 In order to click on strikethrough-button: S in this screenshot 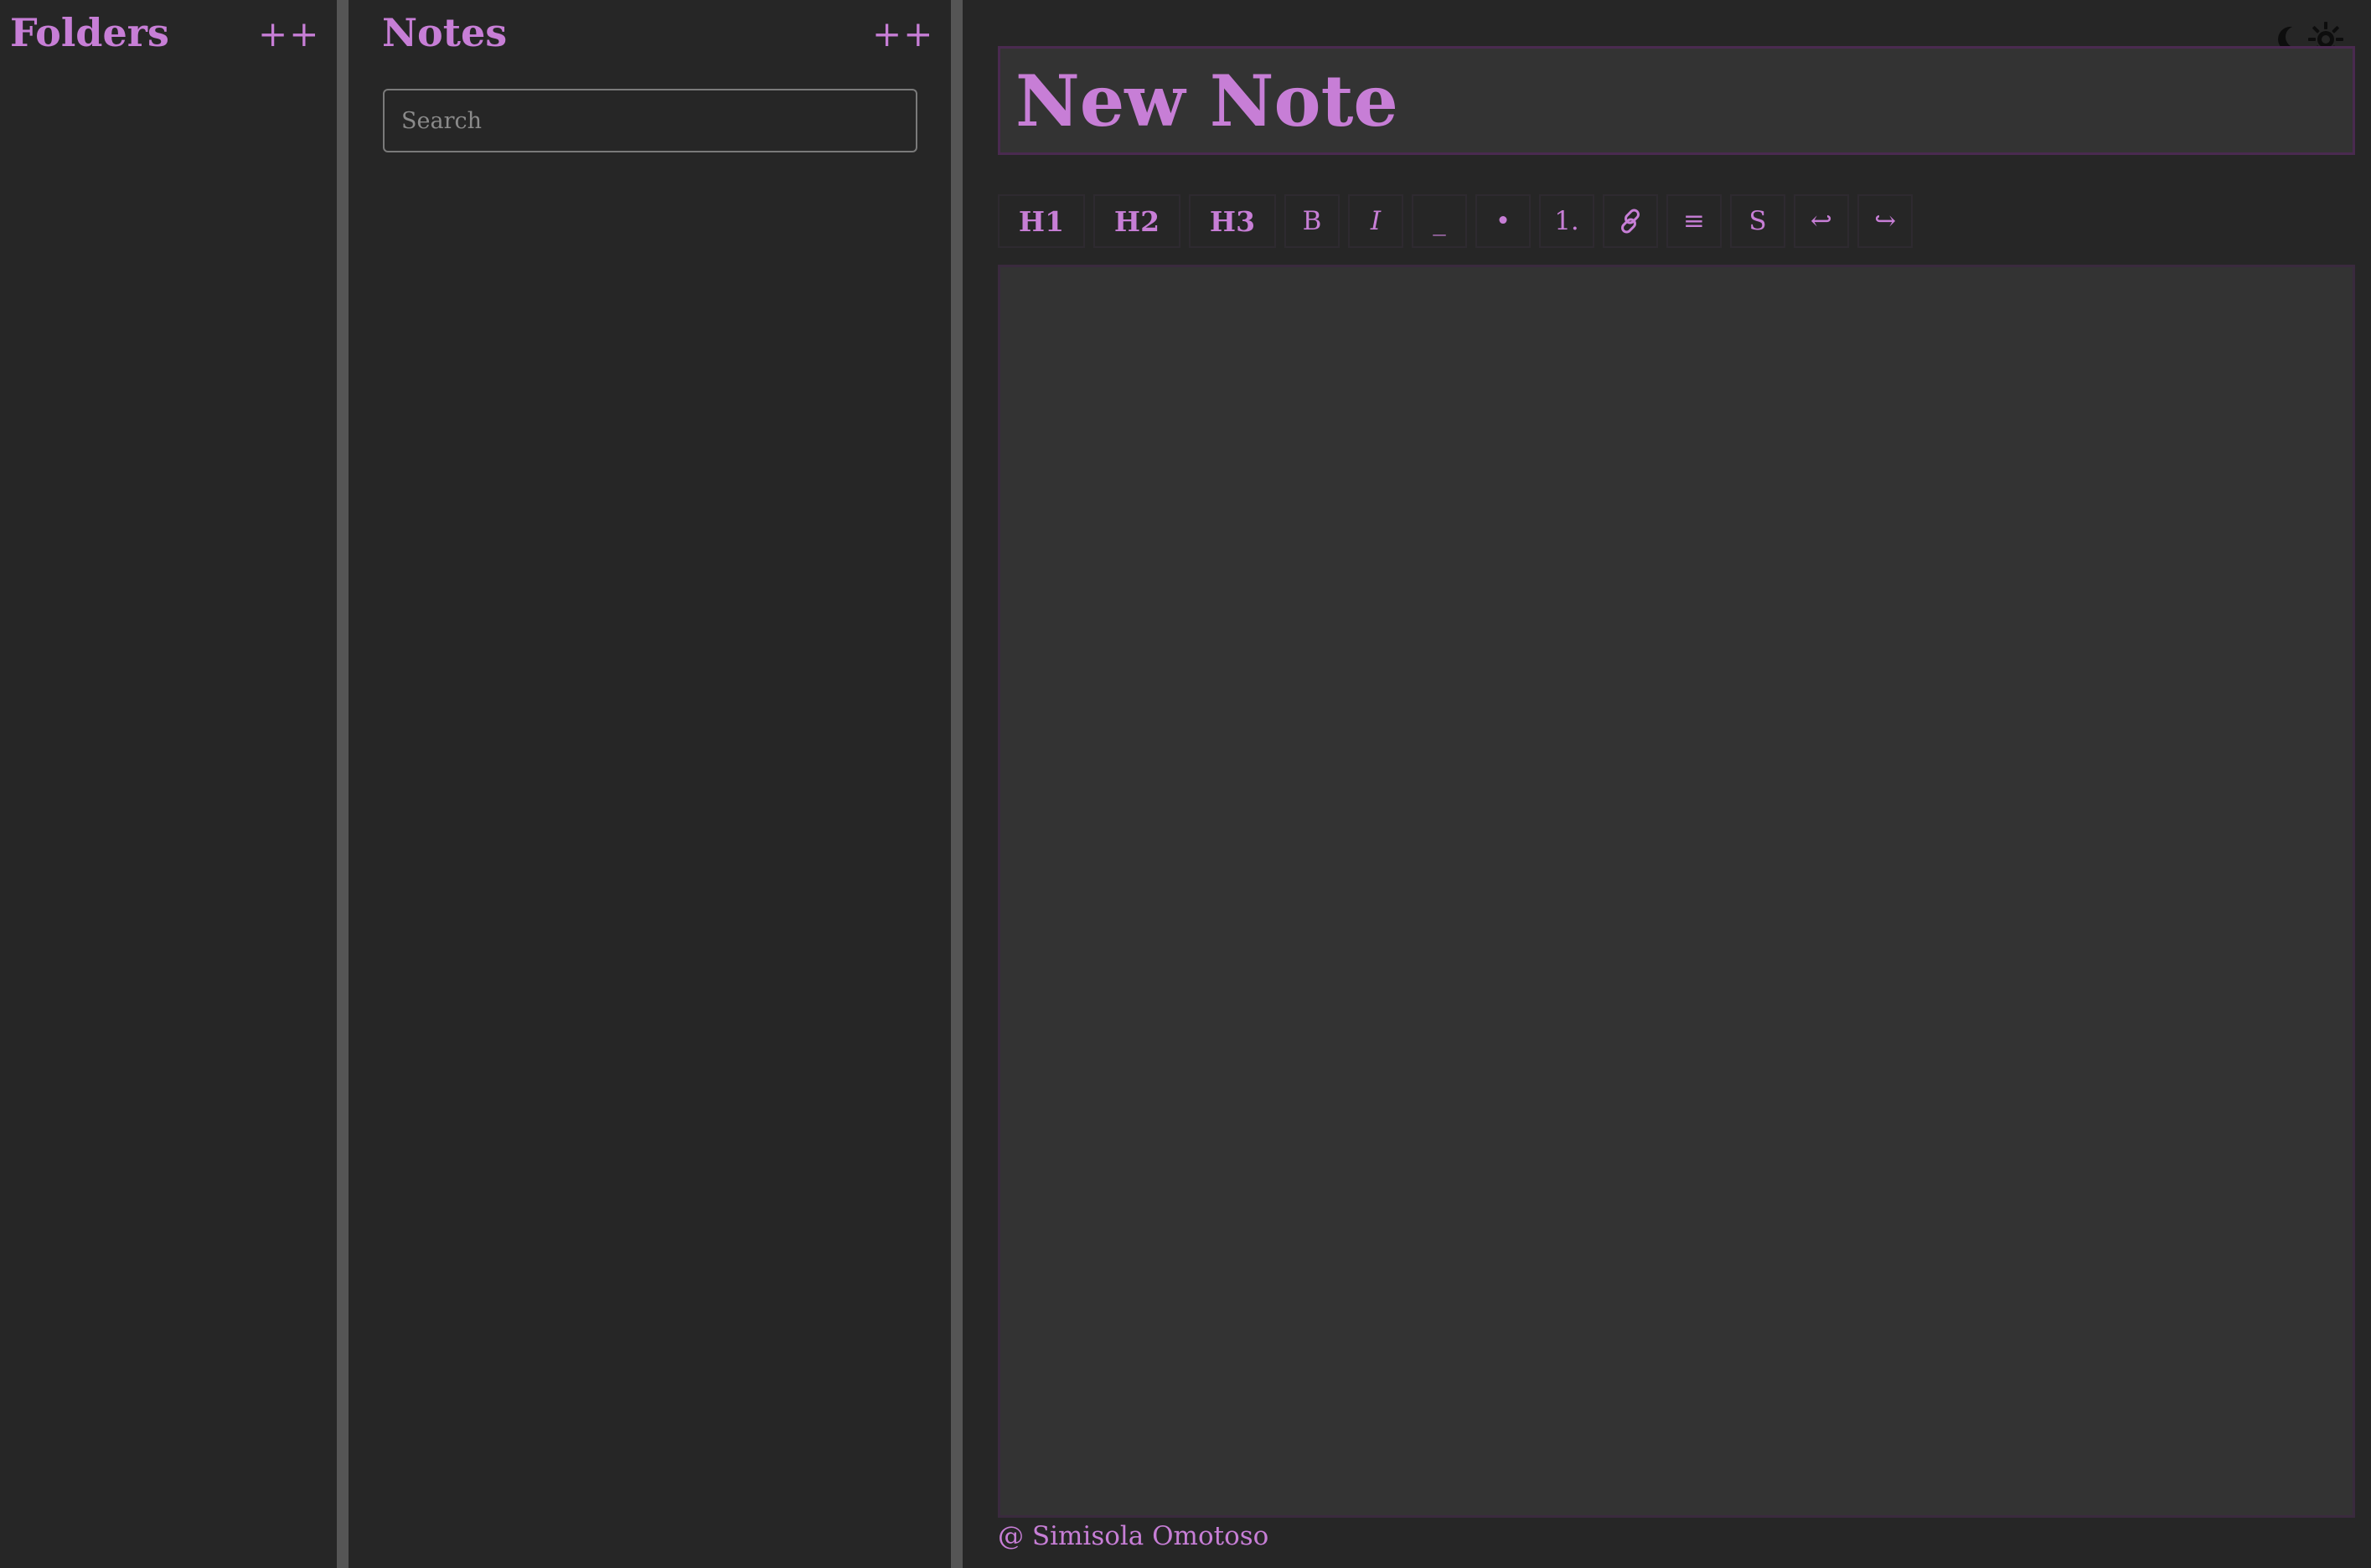, I will do `click(1758, 221)`.